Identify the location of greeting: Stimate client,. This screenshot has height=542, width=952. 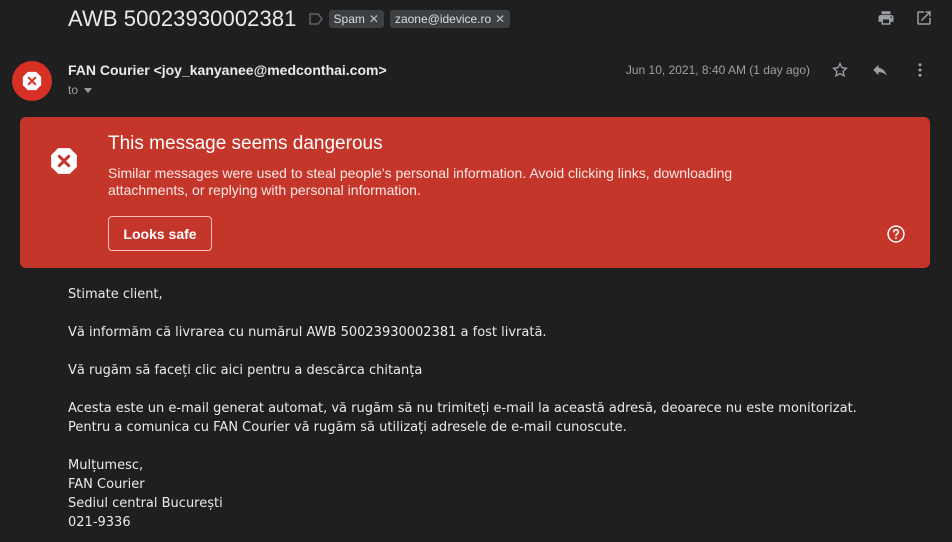
(115, 294).